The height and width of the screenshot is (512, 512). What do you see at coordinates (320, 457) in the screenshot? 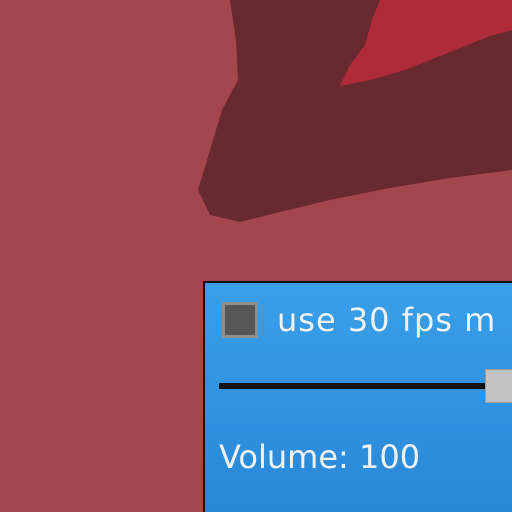
I see `volume-label: Volume: 100` at bounding box center [320, 457].